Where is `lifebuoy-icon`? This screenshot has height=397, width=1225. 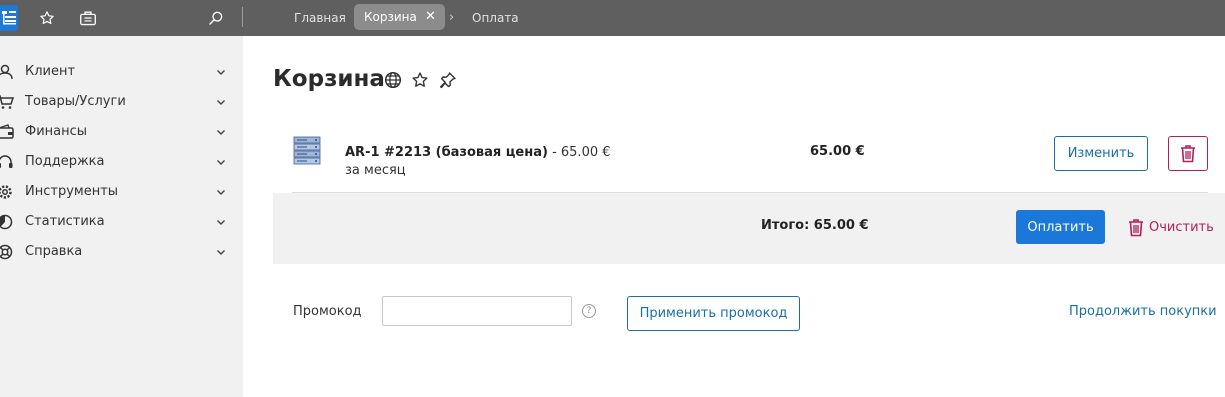
lifebuoy-icon is located at coordinates (6, 252).